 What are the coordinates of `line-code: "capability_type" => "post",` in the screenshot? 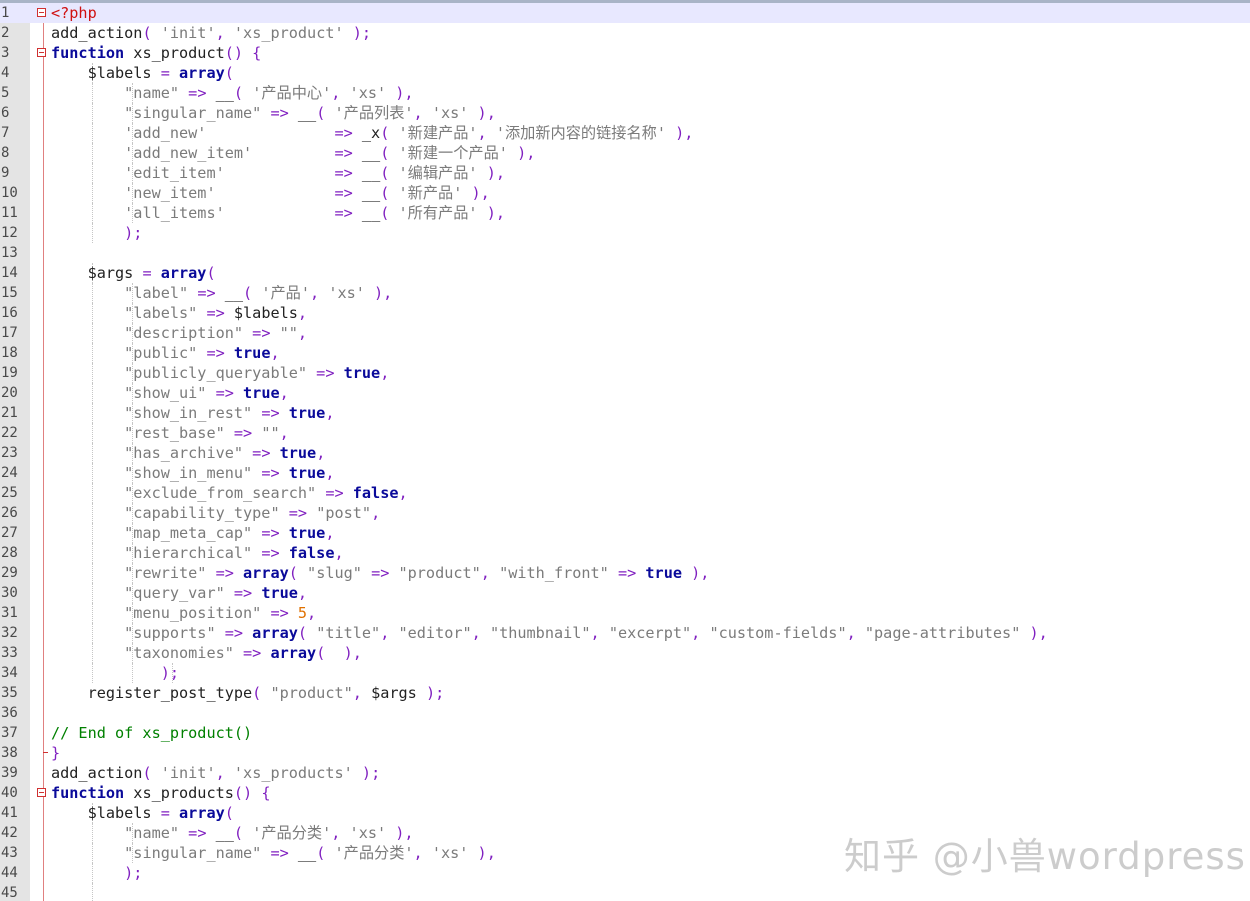 It's located at (215, 513).